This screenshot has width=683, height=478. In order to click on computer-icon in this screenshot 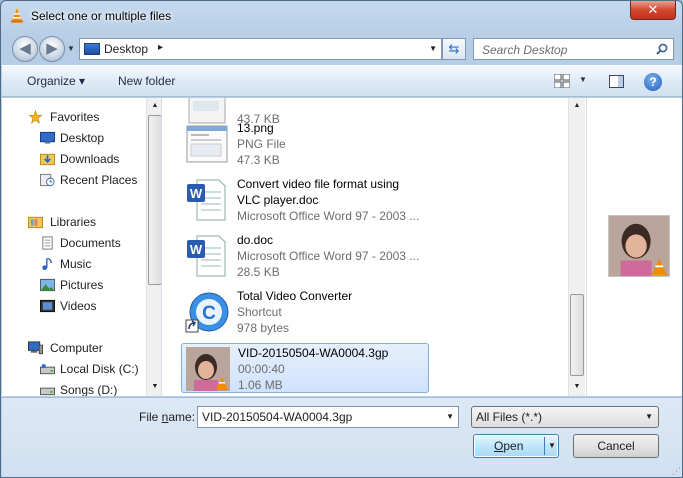, I will do `click(35, 348)`.